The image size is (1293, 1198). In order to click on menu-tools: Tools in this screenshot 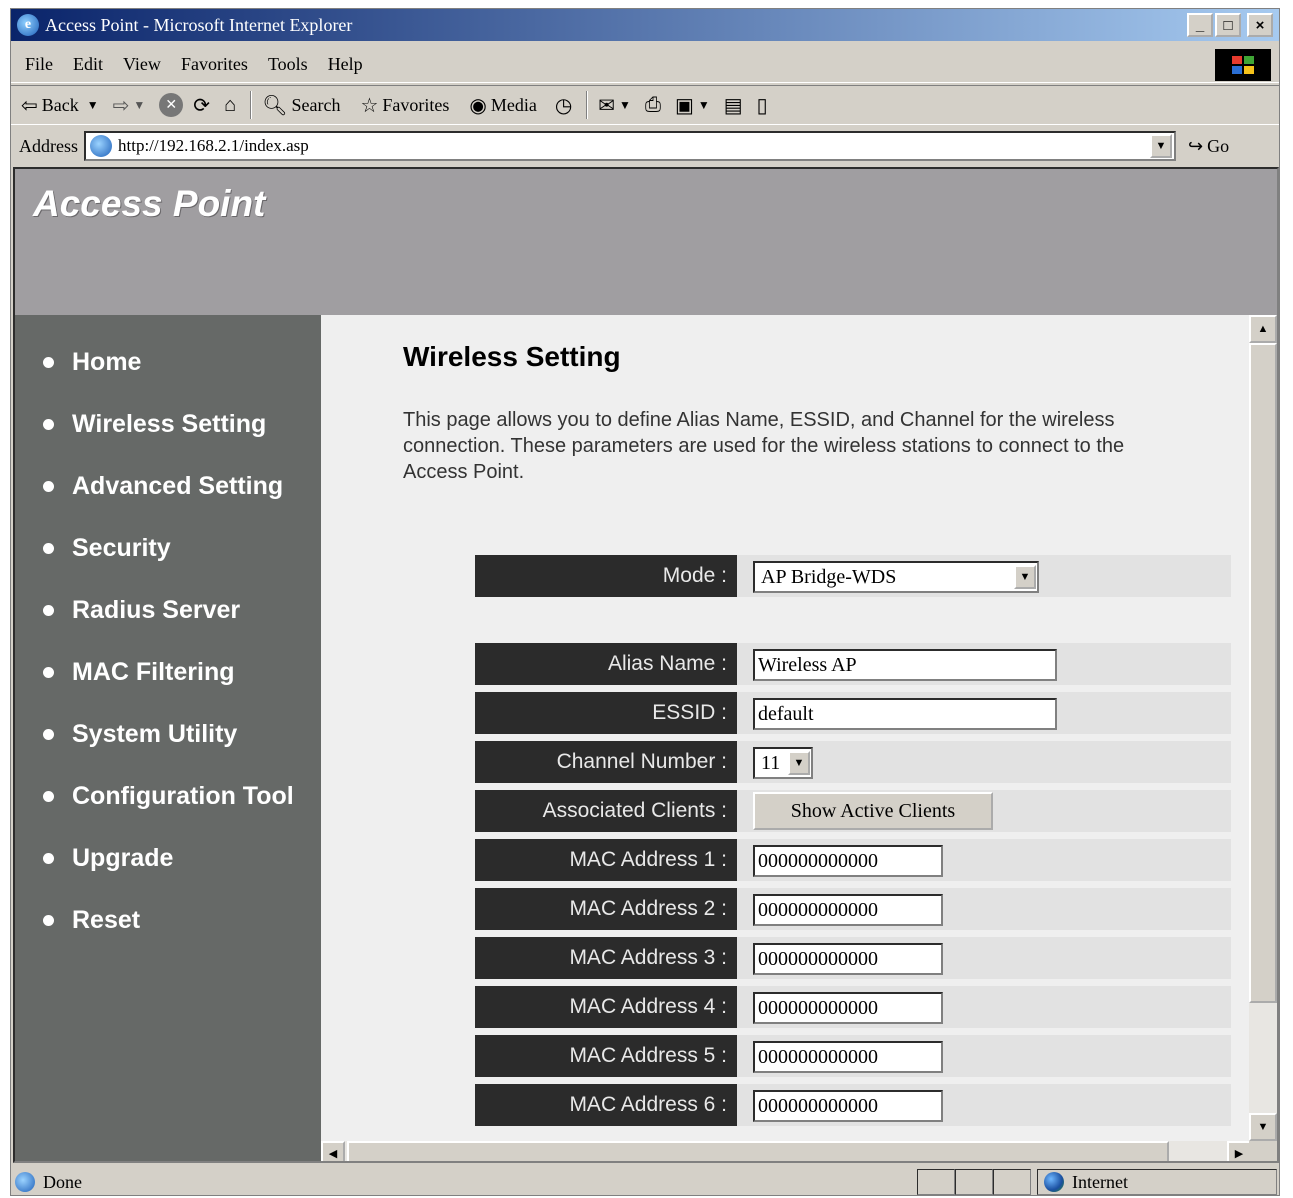, I will do `click(288, 64)`.